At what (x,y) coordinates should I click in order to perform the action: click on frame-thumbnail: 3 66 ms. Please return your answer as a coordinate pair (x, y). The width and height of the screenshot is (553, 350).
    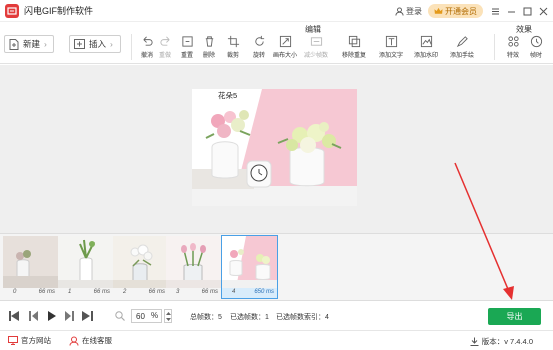
    Looking at the image, I should click on (193, 267).